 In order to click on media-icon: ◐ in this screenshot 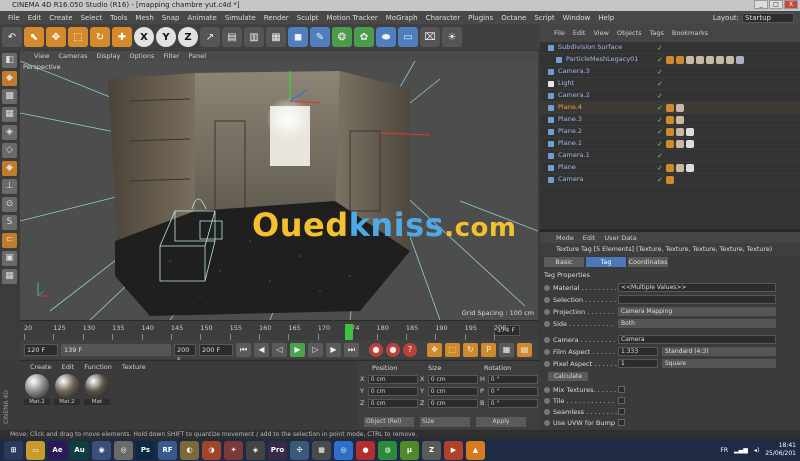, I will do `click(189, 450)`.